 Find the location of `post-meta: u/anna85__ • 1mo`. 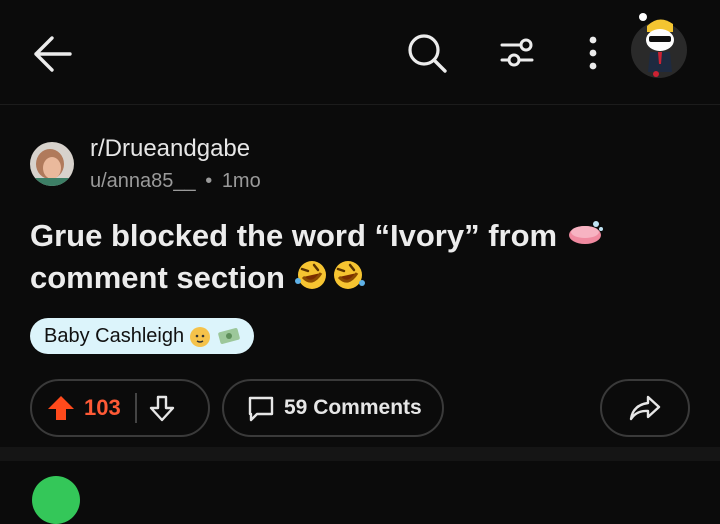

post-meta: u/anna85__ • 1mo is located at coordinates (175, 181).